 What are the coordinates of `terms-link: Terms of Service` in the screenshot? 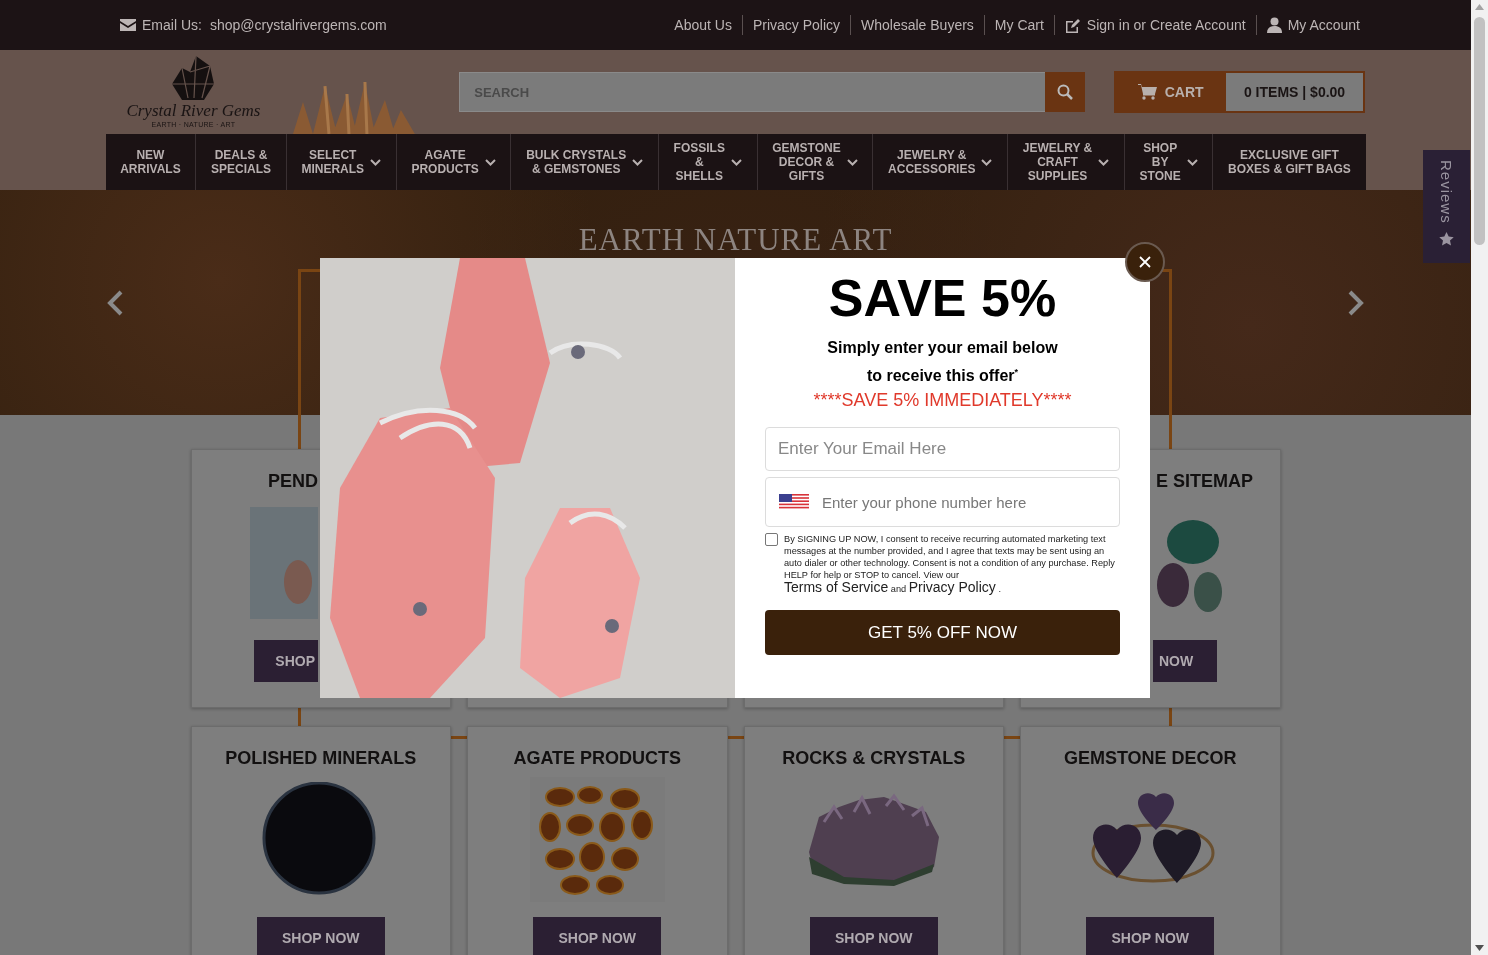 It's located at (836, 587).